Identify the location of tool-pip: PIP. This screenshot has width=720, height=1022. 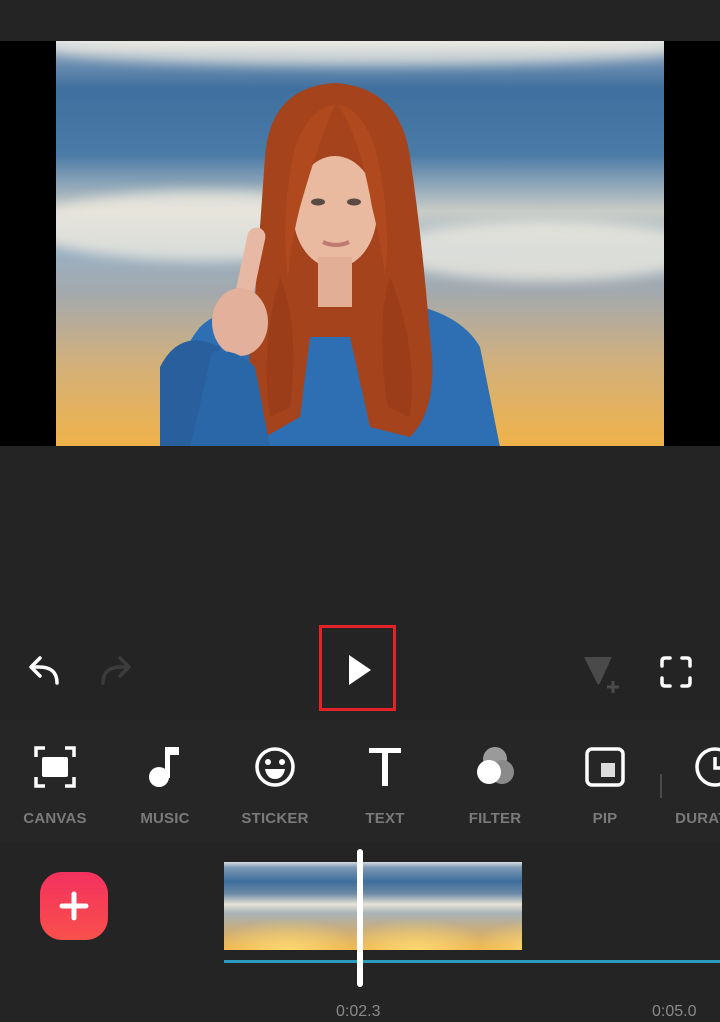
(605, 784).